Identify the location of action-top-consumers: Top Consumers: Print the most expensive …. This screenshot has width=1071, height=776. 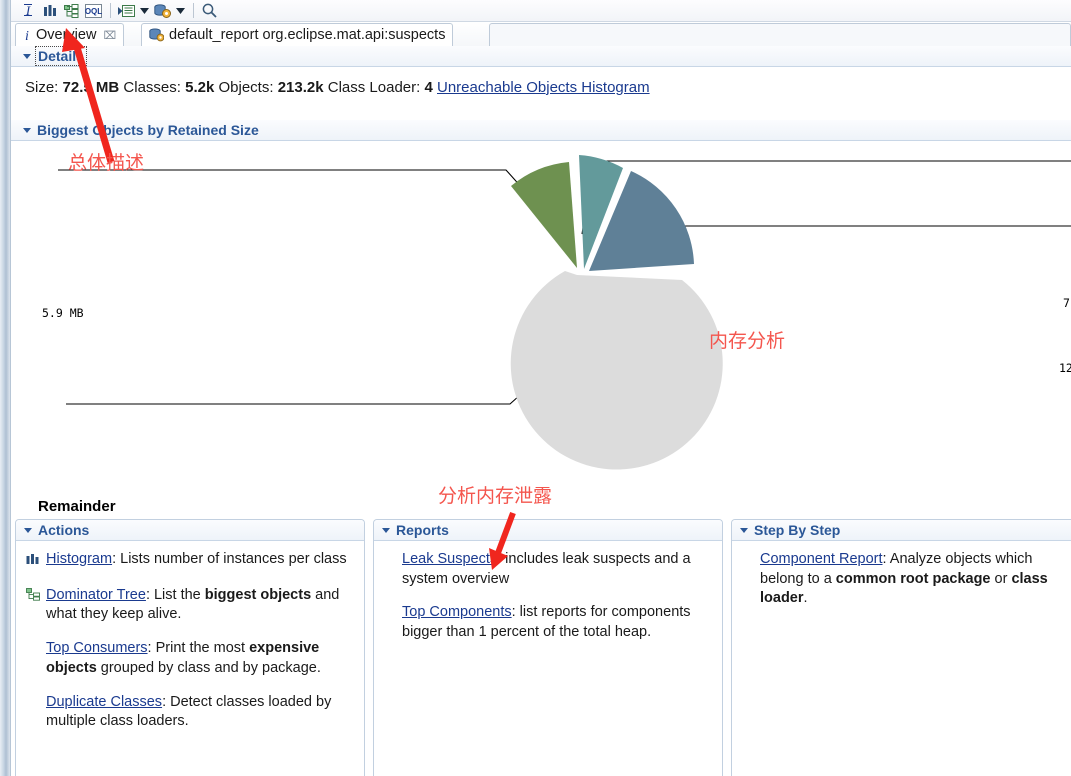
(190, 658).